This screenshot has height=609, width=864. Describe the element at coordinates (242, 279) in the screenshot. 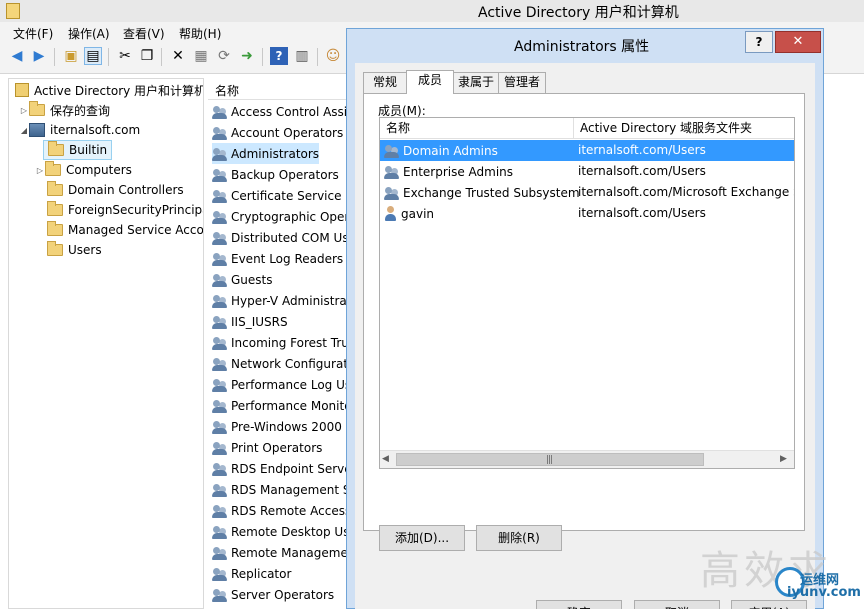

I see `list-item: Guests` at that location.